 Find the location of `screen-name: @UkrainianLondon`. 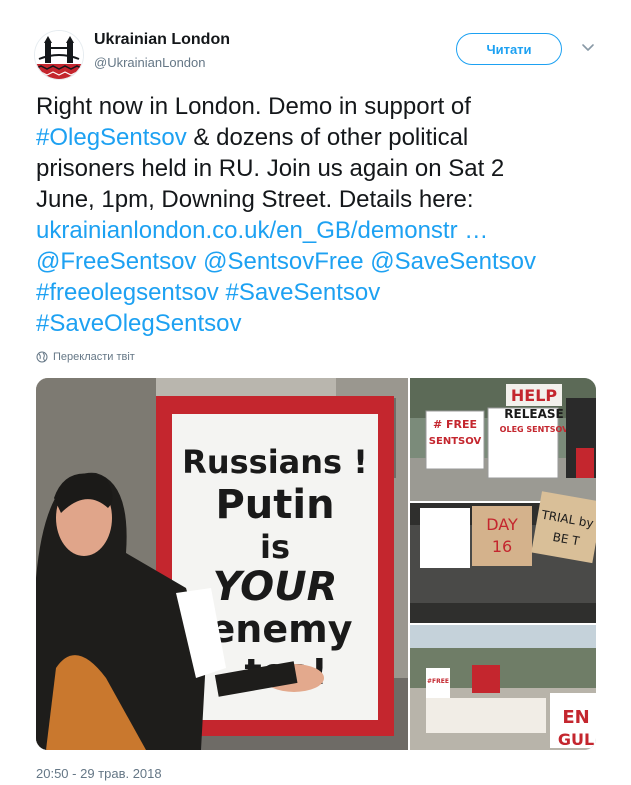

screen-name: @UkrainianLondon is located at coordinates (150, 62).